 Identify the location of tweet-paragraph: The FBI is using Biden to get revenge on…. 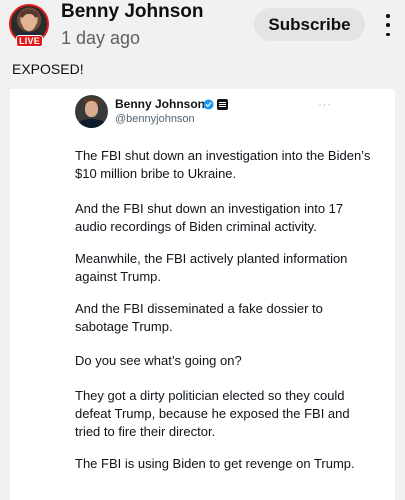
(215, 463).